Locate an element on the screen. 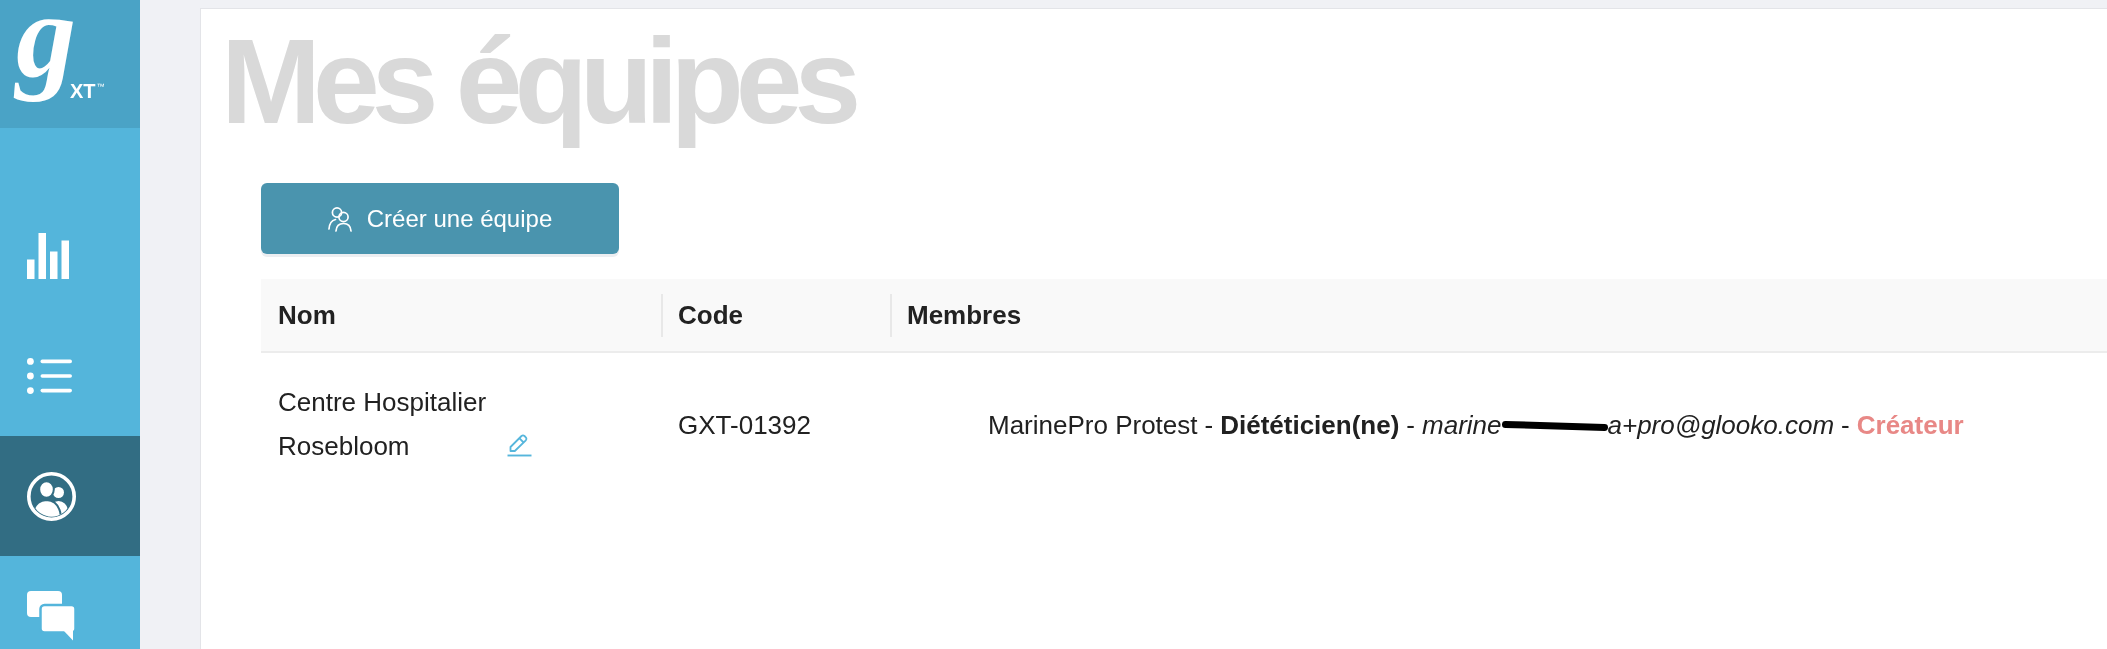 The height and width of the screenshot is (649, 2107). bar-chart-icon is located at coordinates (48, 256).